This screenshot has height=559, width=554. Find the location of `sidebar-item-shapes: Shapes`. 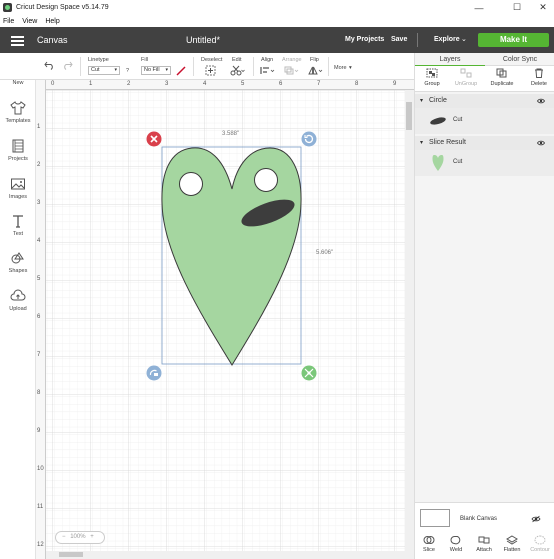

sidebar-item-shapes: Shapes is located at coordinates (18, 262).